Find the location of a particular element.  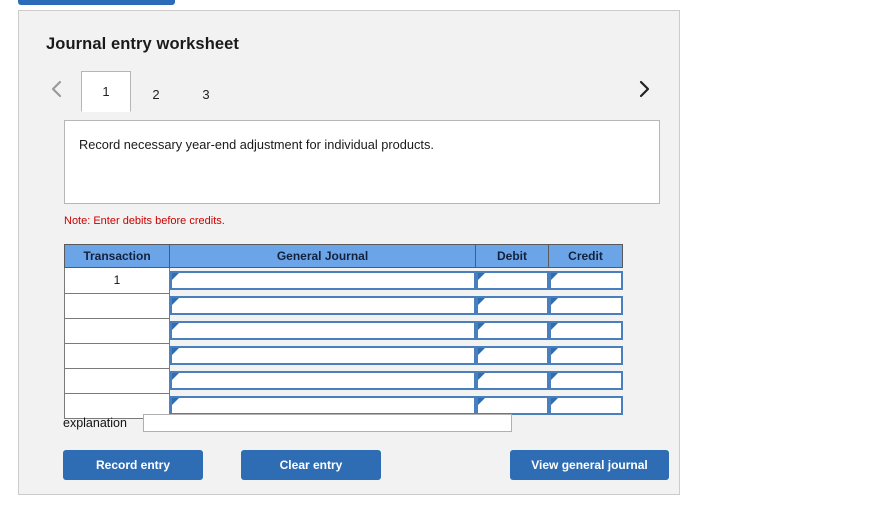

worksheet-tabstrip: 1 2 3 is located at coordinates (350, 90).